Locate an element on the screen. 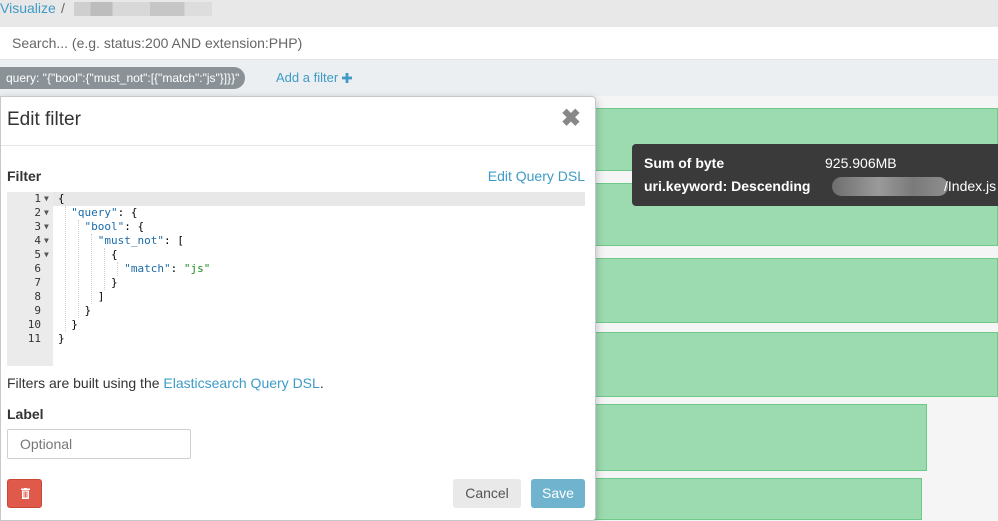 Image resolution: width=998 pixels, height=521 pixels. label-heading: Label is located at coordinates (25, 414).